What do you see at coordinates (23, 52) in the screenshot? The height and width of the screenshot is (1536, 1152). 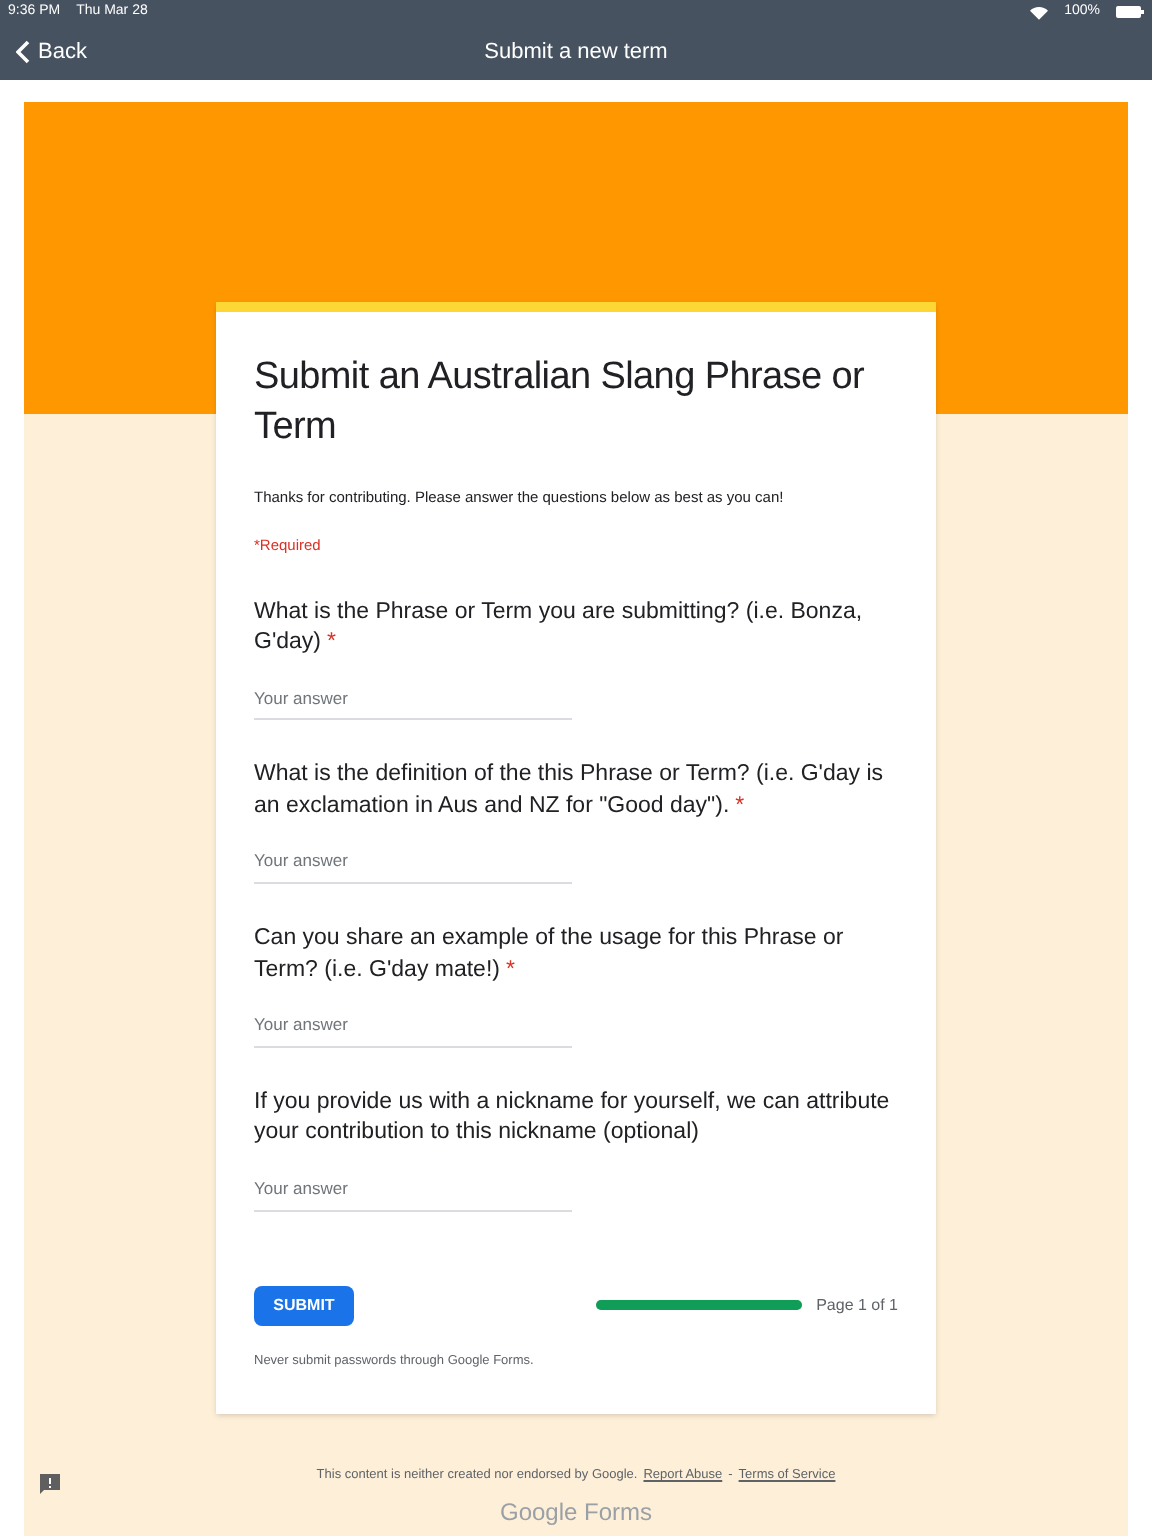 I see `chevron-left-icon` at bounding box center [23, 52].